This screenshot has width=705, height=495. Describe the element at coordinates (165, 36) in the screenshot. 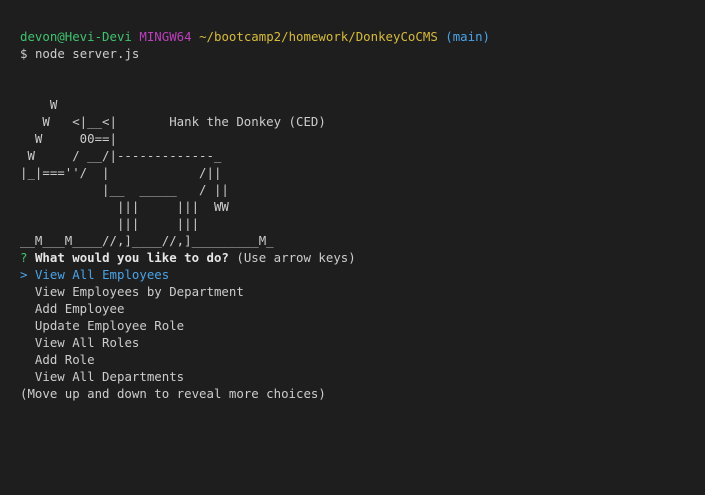

I see `shell-name: MINGW64` at that location.